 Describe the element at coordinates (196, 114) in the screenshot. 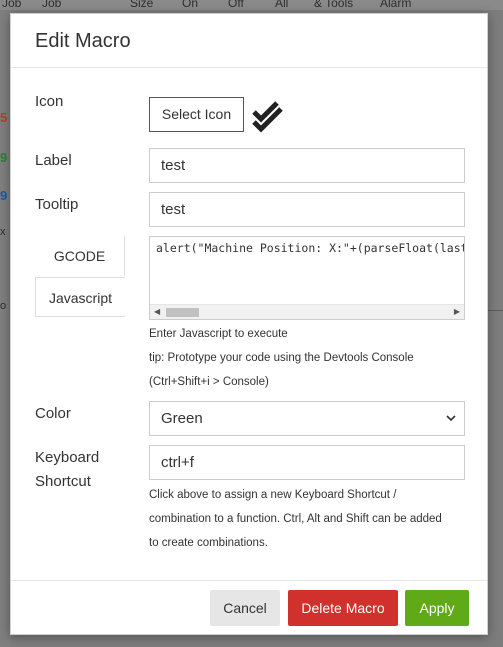

I see `select-icon-button: Select Icon` at that location.